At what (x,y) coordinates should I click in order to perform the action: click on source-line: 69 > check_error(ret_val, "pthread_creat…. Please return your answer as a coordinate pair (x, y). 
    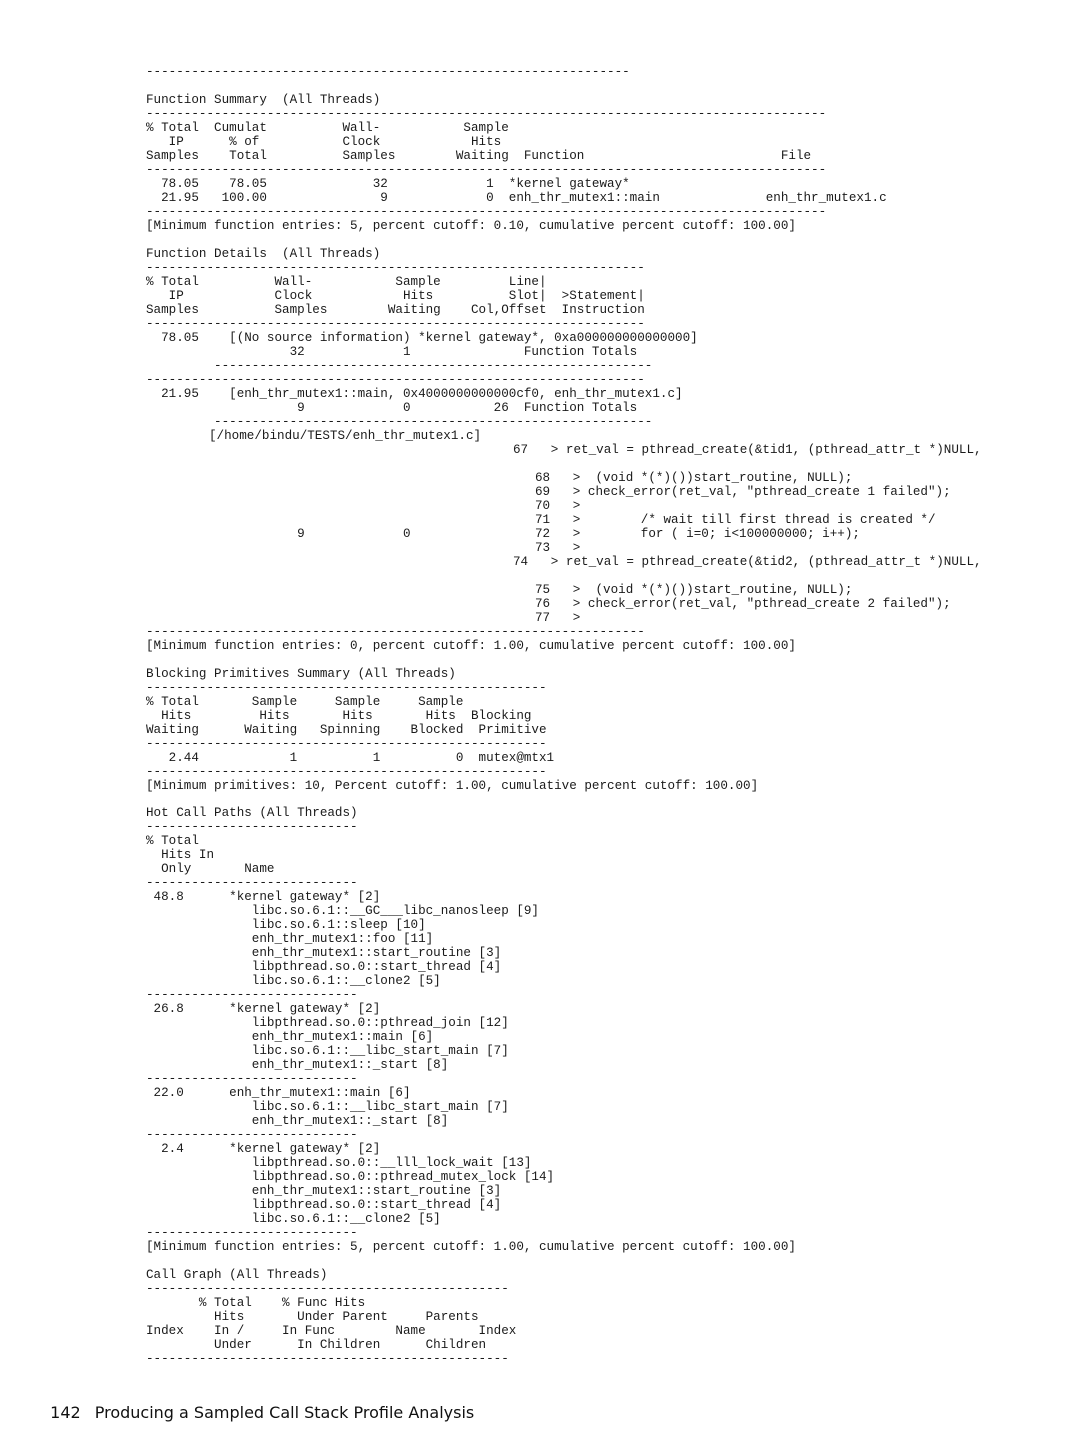
    Looking at the image, I should click on (743, 492).